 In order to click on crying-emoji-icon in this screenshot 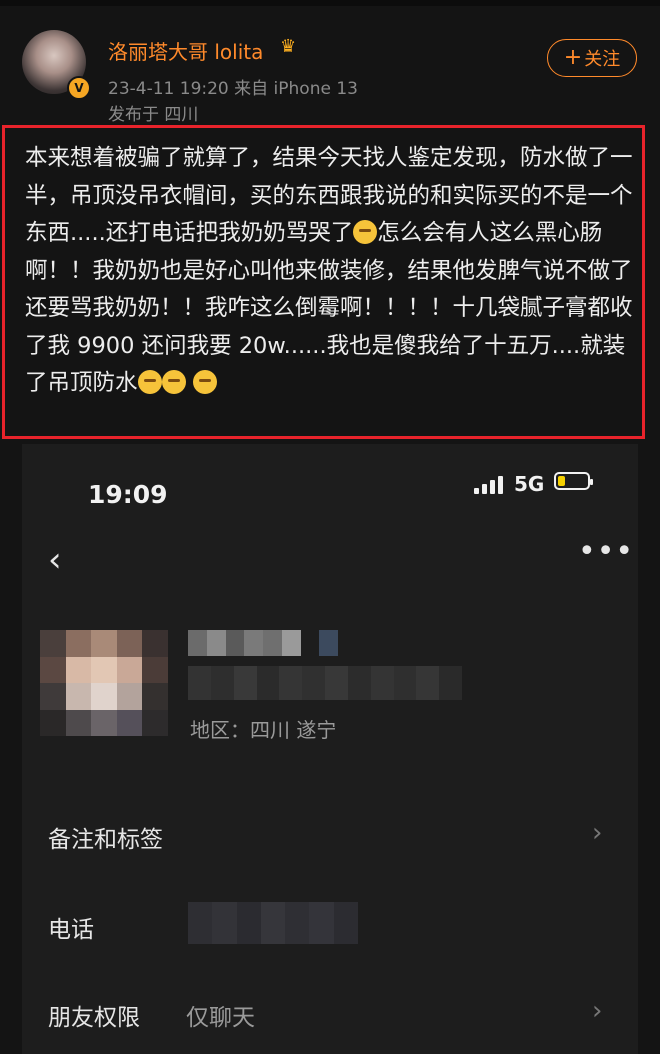, I will do `click(365, 232)`.